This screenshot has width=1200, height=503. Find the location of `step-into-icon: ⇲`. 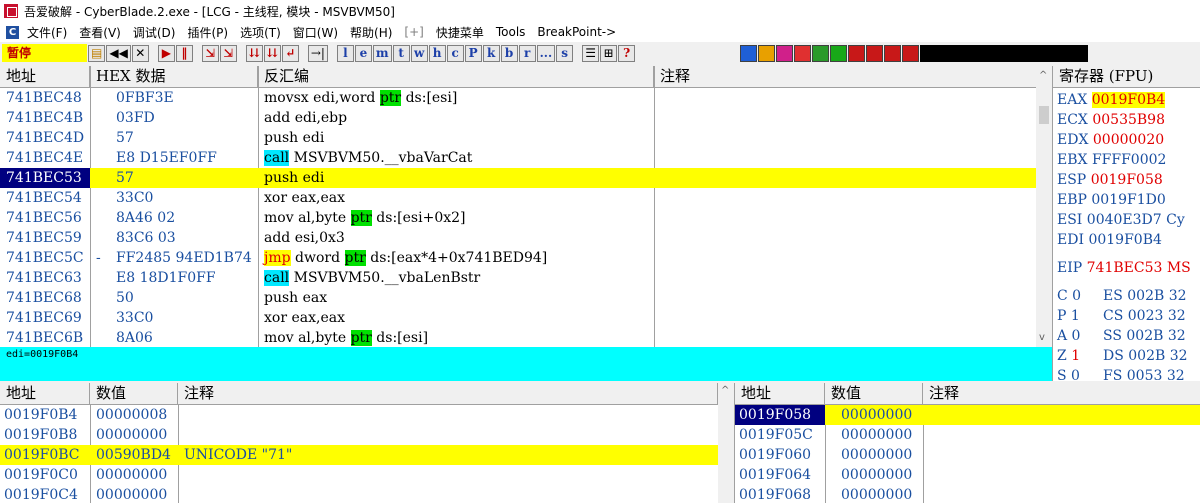

step-into-icon: ⇲ is located at coordinates (210, 53).